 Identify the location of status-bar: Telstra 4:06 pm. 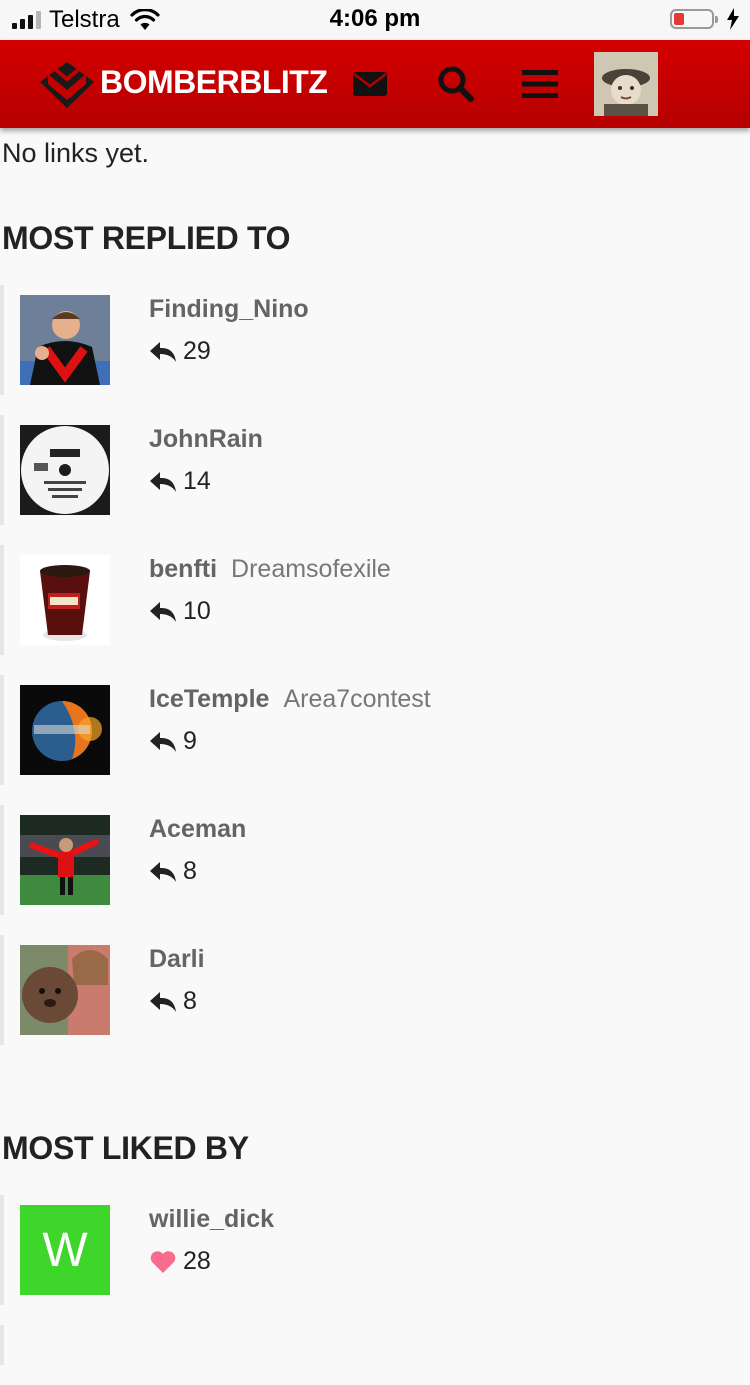
(375, 20).